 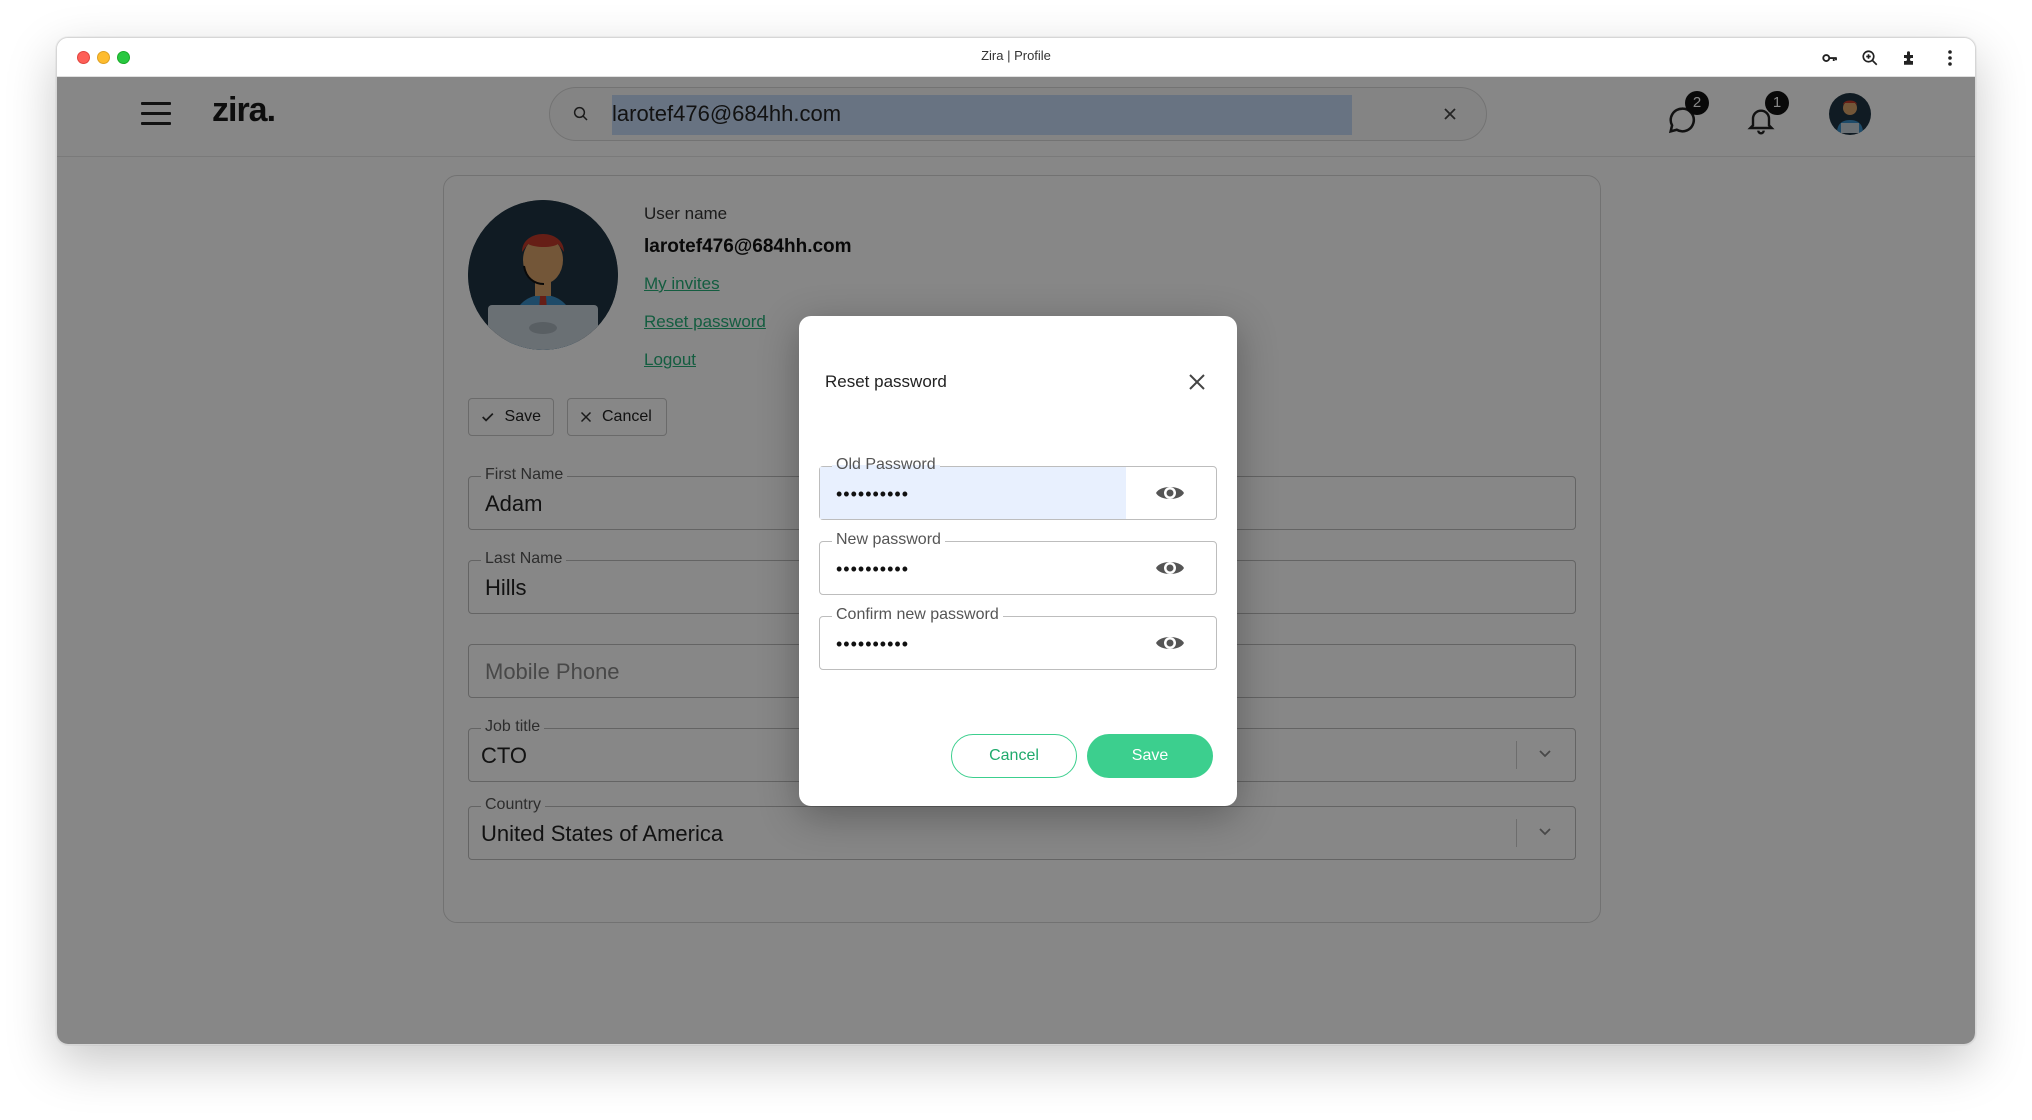 What do you see at coordinates (872, 494) in the screenshot?
I see `old-password-input: ••••••••••` at bounding box center [872, 494].